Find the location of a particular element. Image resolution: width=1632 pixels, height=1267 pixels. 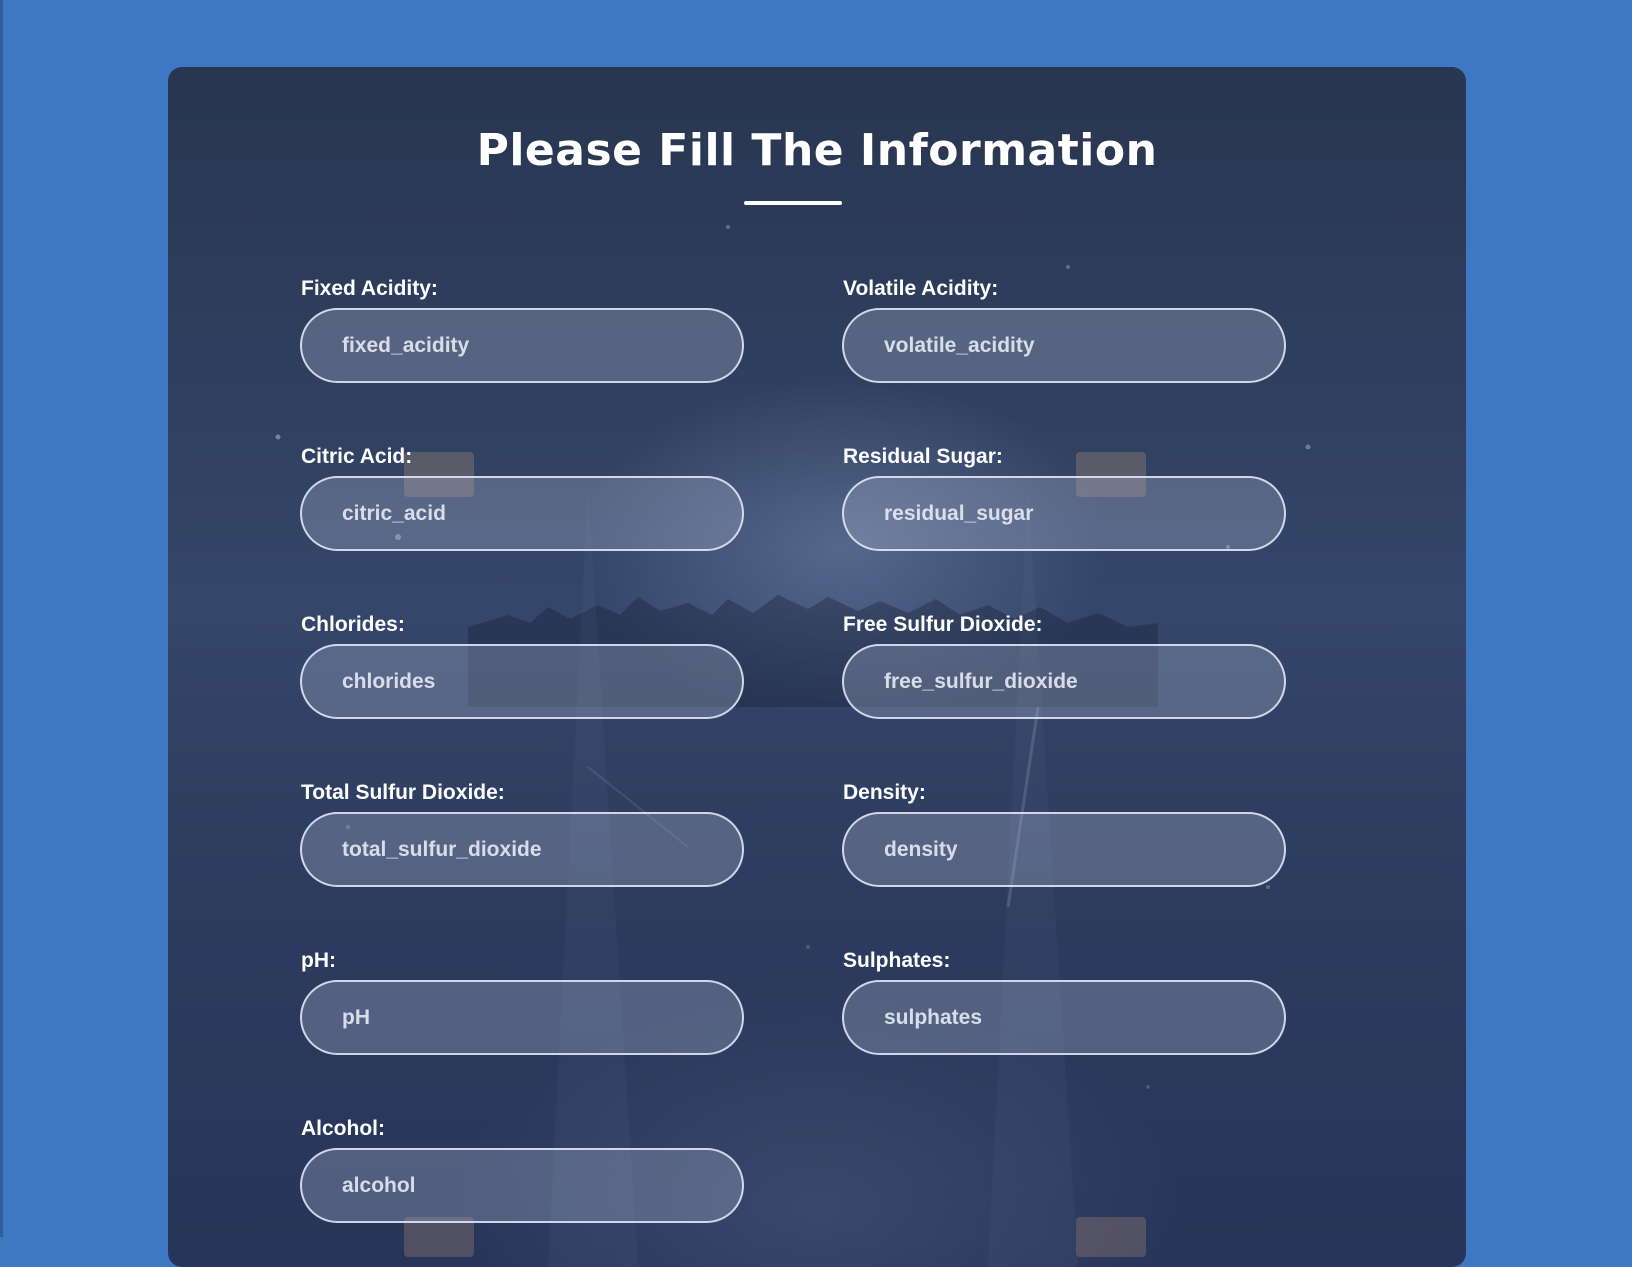

field-ph: pH: is located at coordinates (522, 1001).